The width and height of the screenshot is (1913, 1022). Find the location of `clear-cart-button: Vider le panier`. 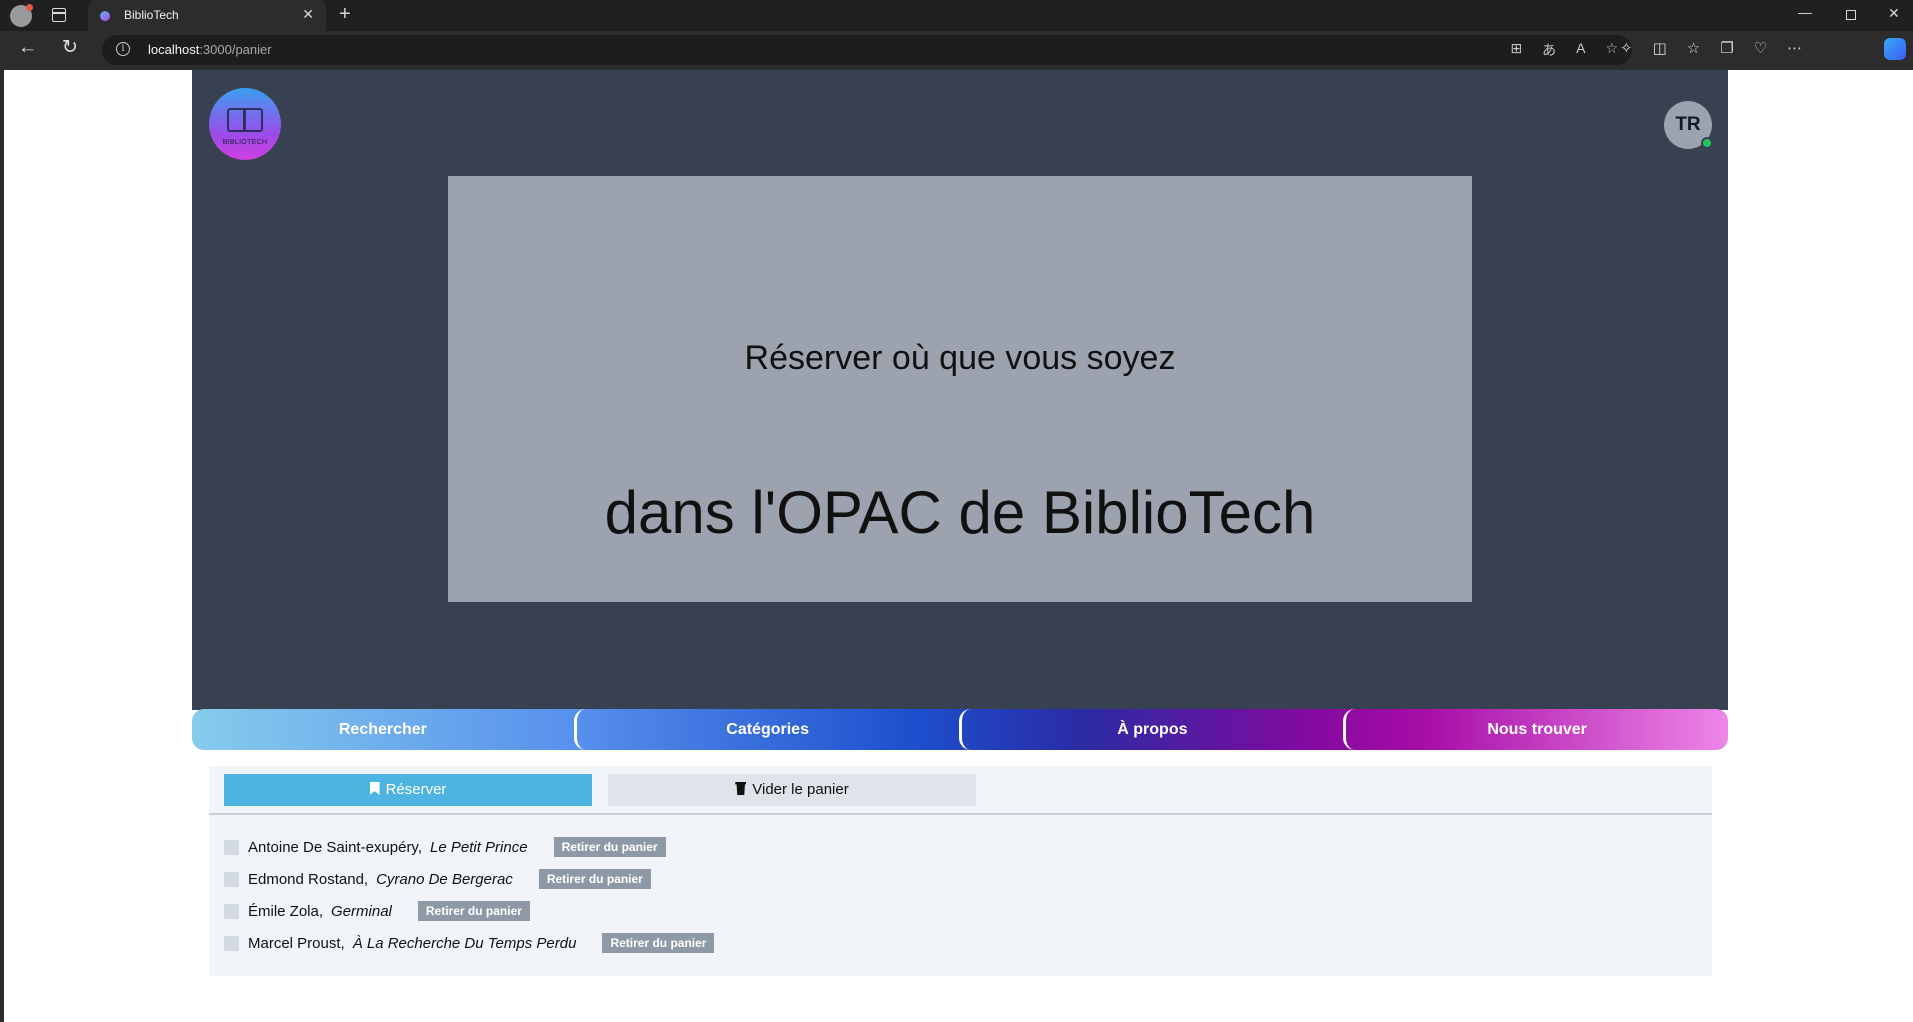

clear-cart-button: Vider le panier is located at coordinates (792, 790).